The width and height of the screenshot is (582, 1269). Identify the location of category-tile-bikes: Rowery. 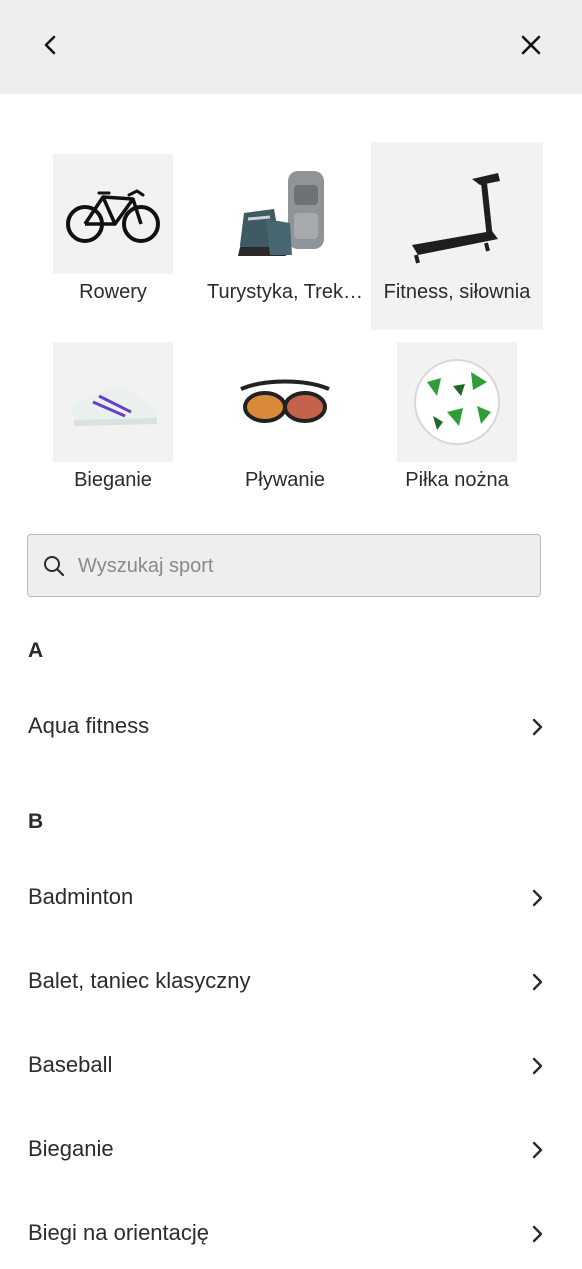
(113, 229).